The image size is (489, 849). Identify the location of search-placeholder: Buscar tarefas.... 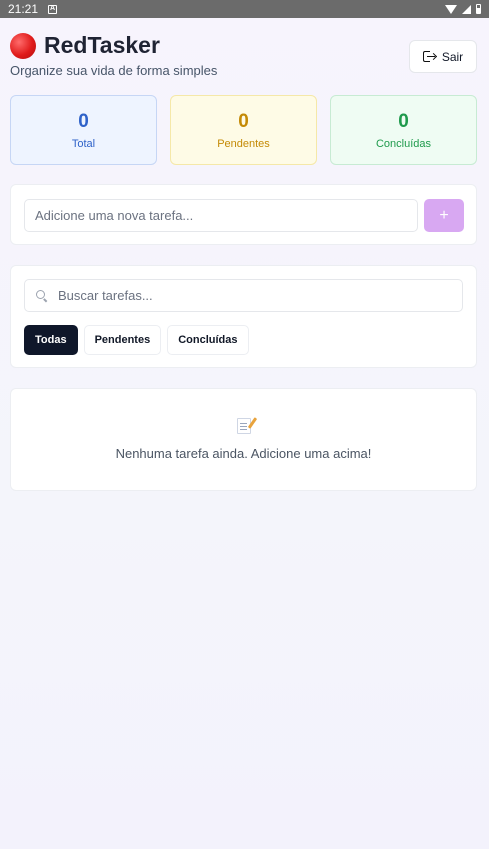
(105, 295).